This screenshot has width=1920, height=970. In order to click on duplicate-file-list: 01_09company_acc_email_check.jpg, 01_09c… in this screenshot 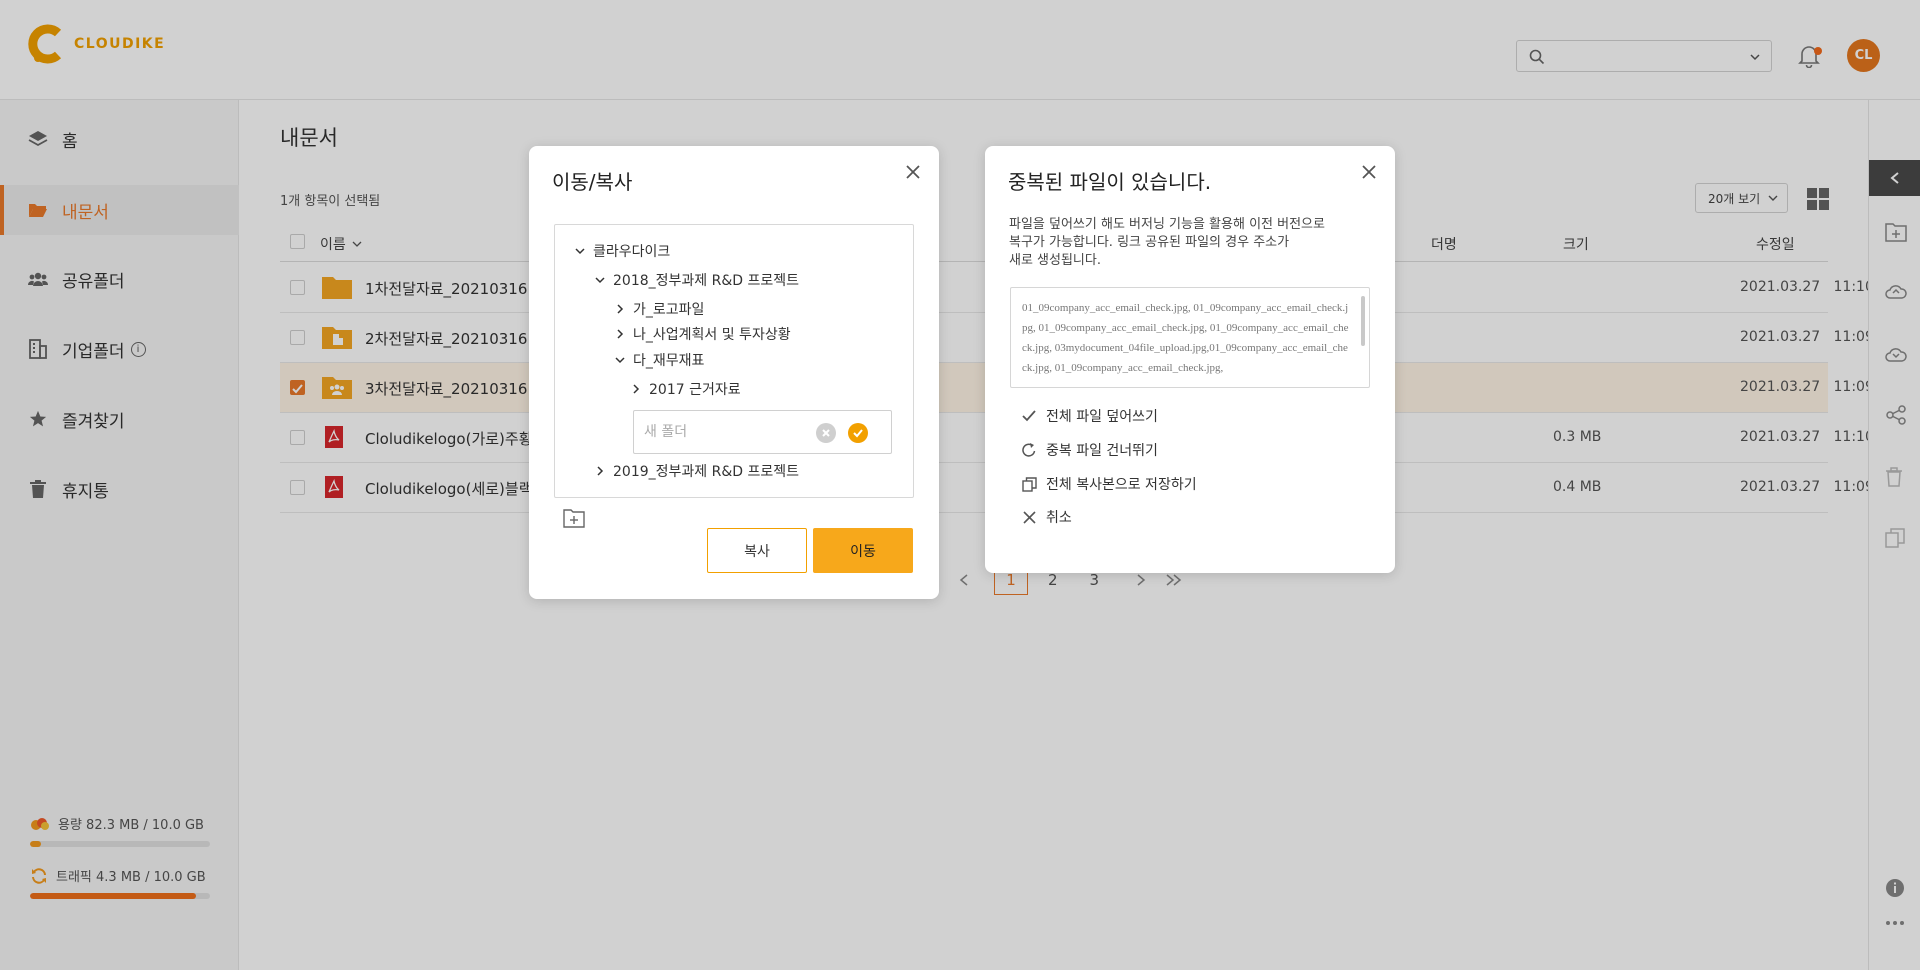, I will do `click(1190, 337)`.